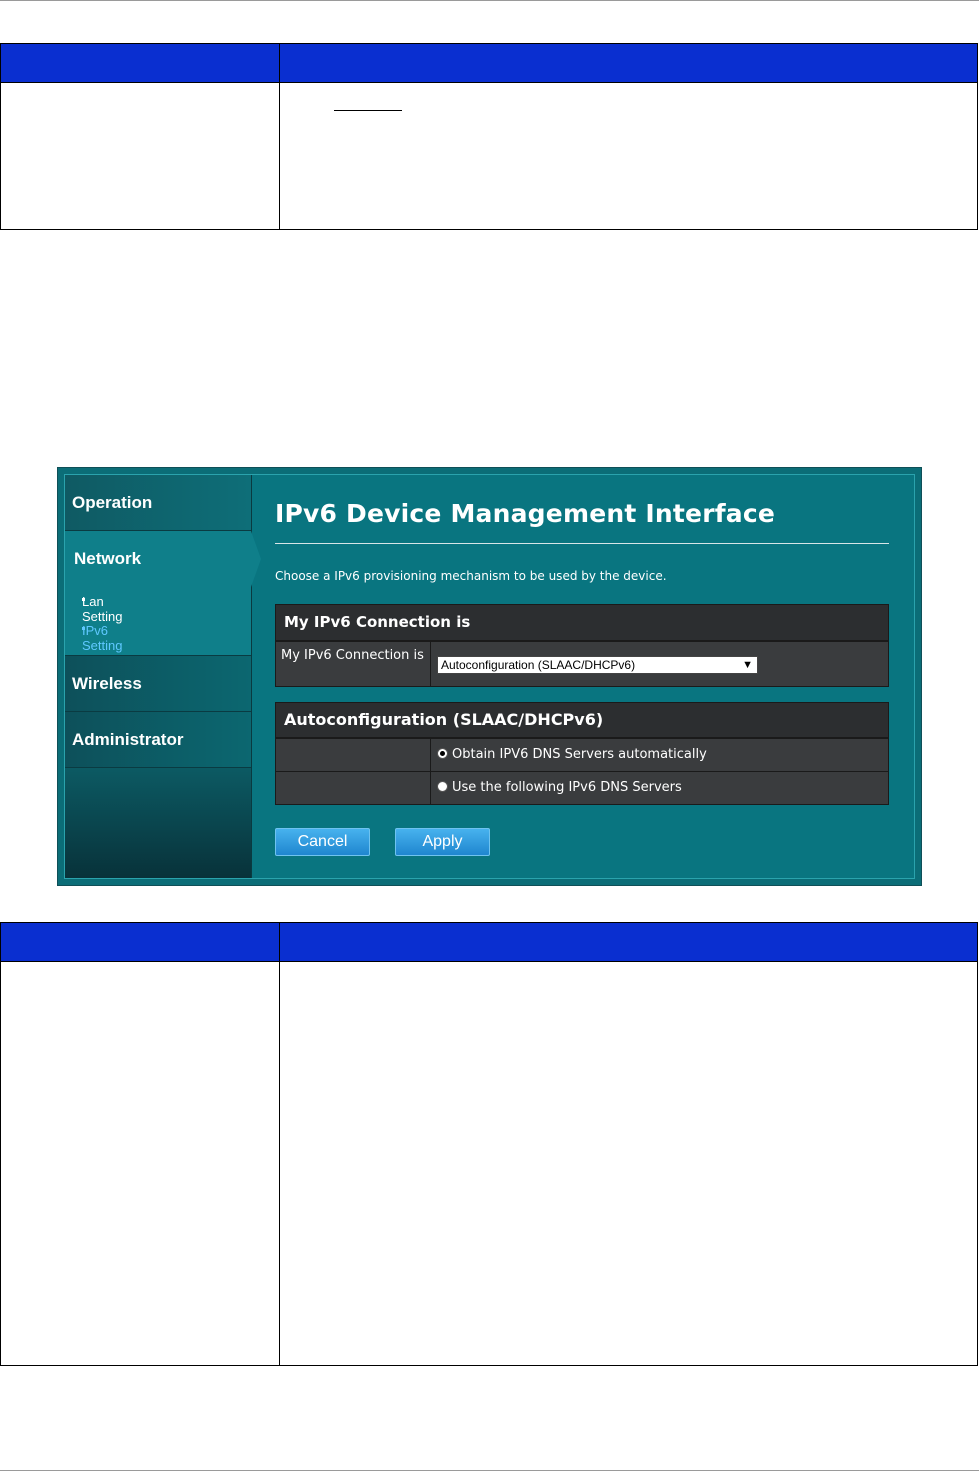  I want to click on title-divider, so click(582, 543).